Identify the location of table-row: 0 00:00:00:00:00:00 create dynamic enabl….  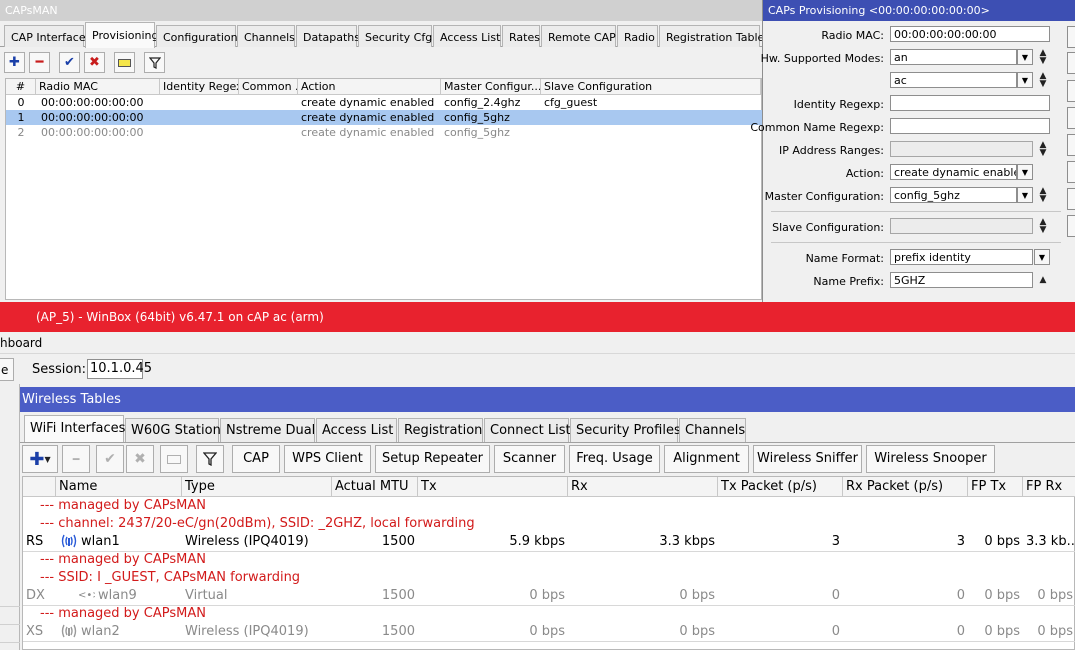
(384, 102).